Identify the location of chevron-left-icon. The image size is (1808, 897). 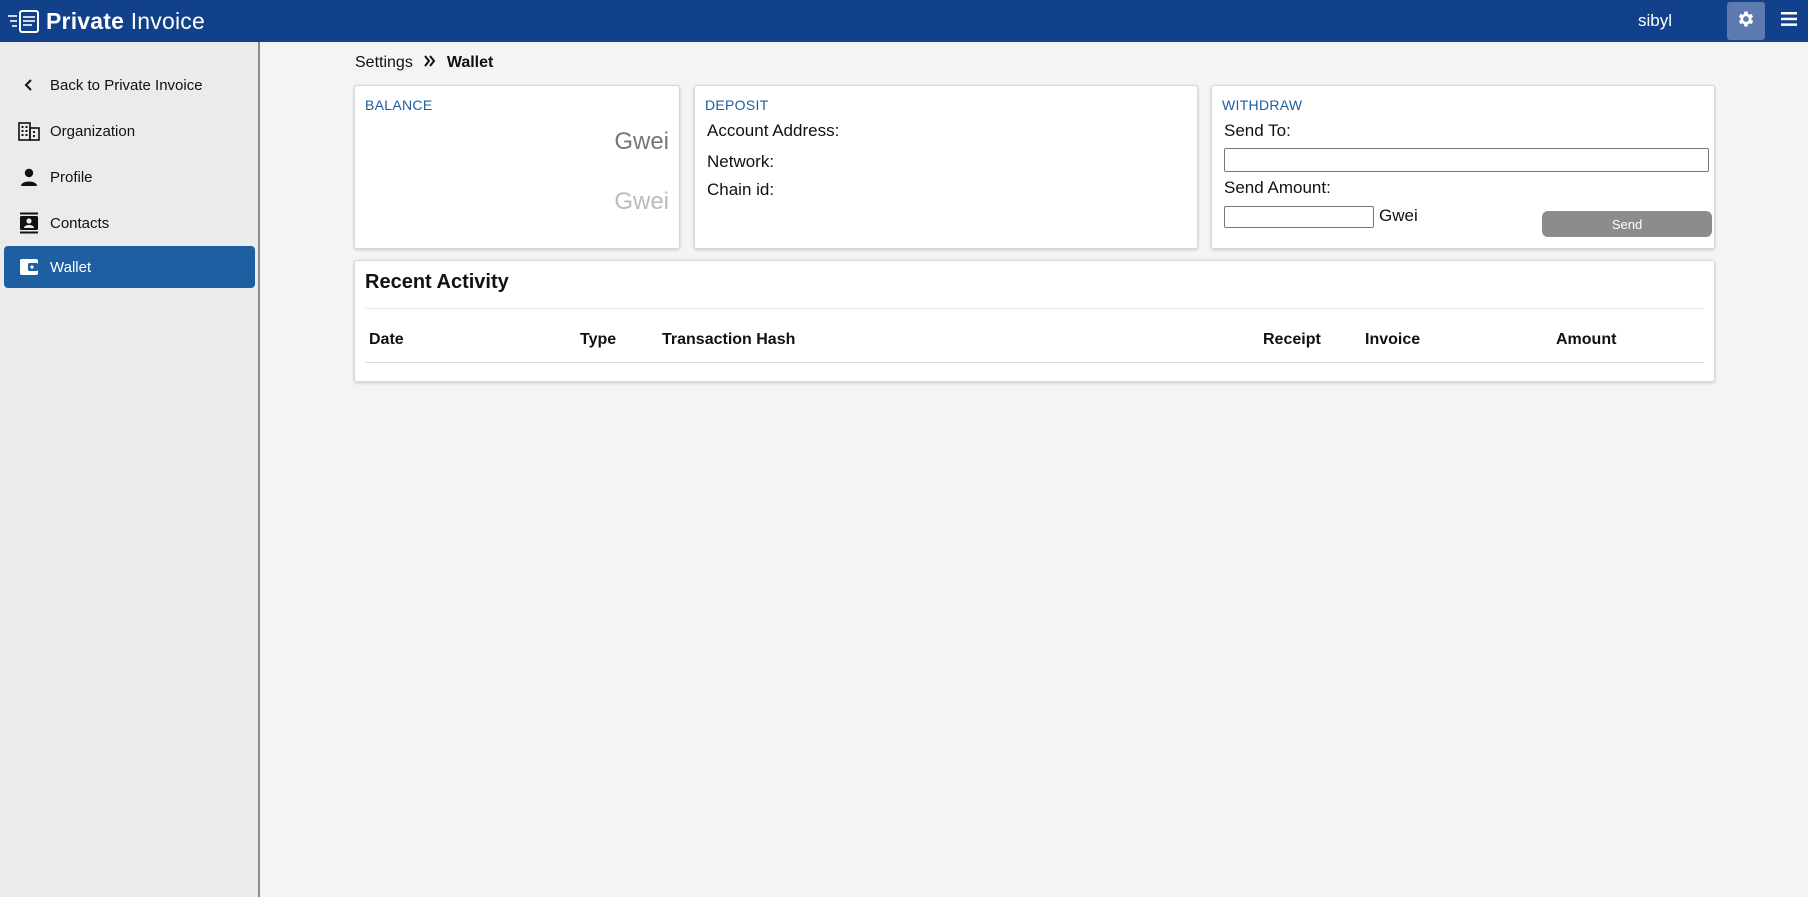
(29, 85).